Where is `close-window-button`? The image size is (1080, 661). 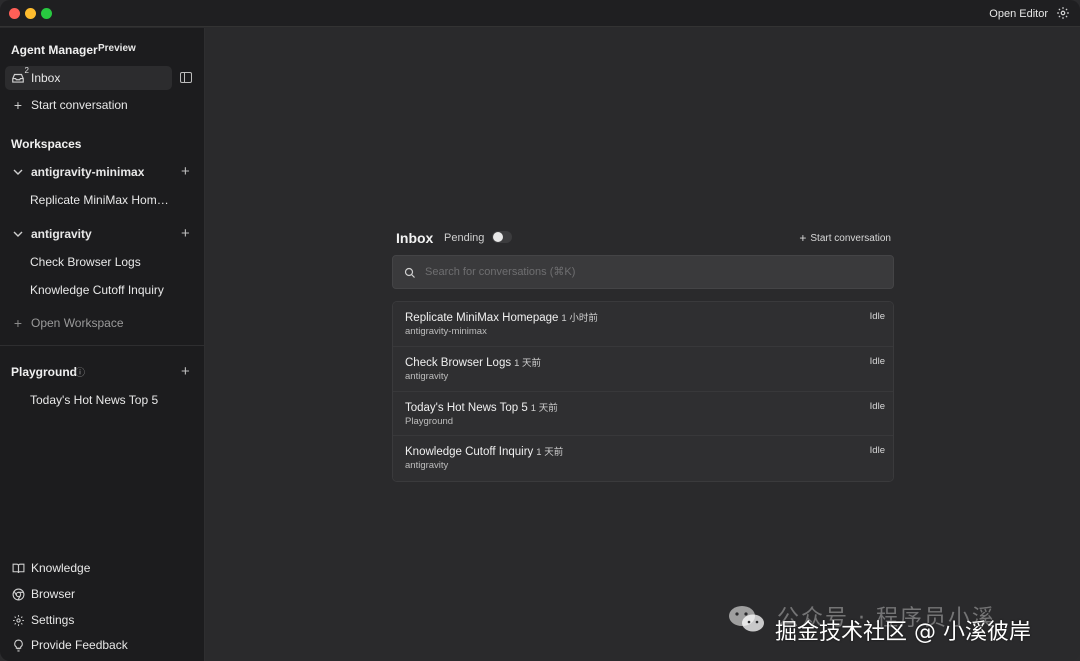 close-window-button is located at coordinates (14, 13).